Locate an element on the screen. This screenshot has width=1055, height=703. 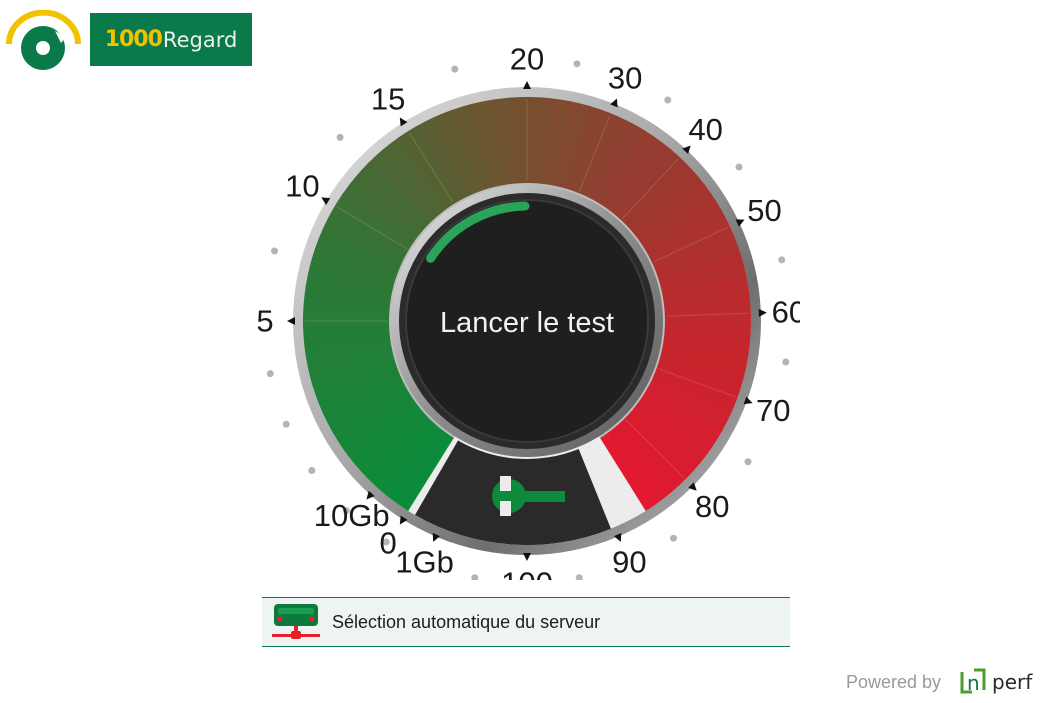
gauge-tick-label: 1Gb is located at coordinates (424, 562).